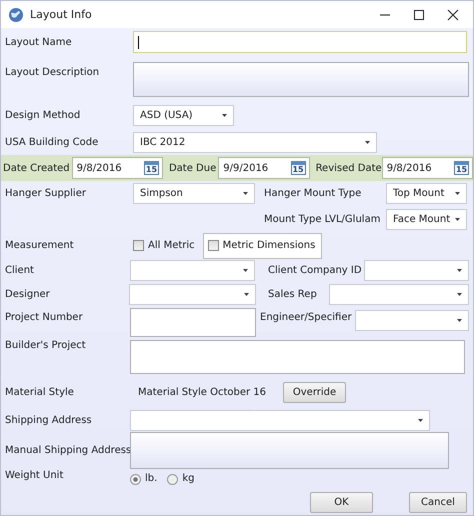 The height and width of the screenshot is (516, 474). Describe the element at coordinates (323, 219) in the screenshot. I see `field-label: Mount Type LVL/Glulam` at that location.